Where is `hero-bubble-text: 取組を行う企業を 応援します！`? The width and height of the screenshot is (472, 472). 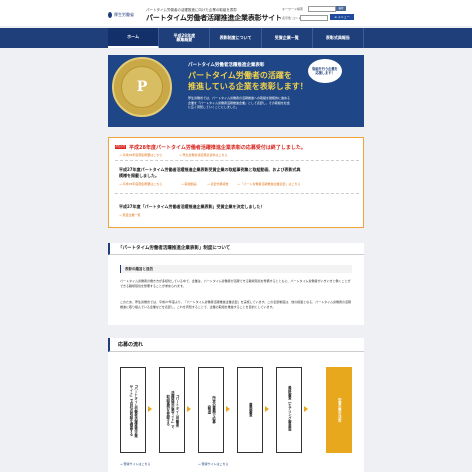 hero-bubble-text: 取組を行う企業を 応援します！ is located at coordinates (325, 70).